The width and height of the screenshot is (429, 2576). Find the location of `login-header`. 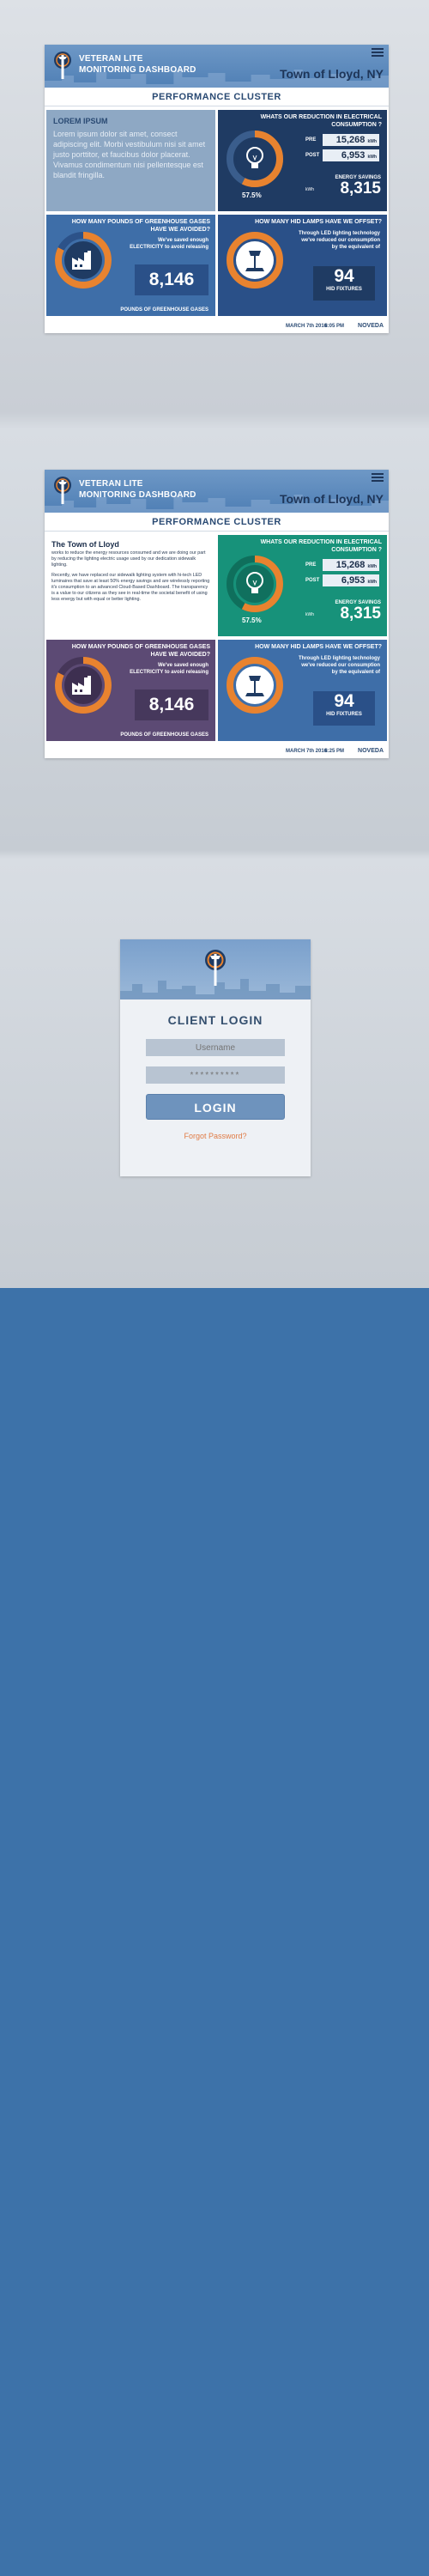

login-header is located at coordinates (215, 969).